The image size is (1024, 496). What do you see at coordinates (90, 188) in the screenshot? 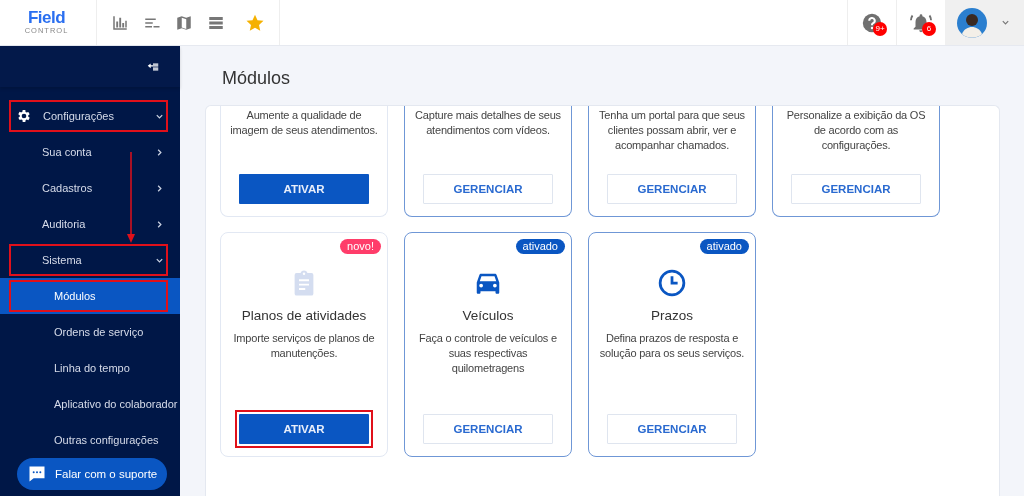
I see `sidebar-item: Cadastros` at bounding box center [90, 188].